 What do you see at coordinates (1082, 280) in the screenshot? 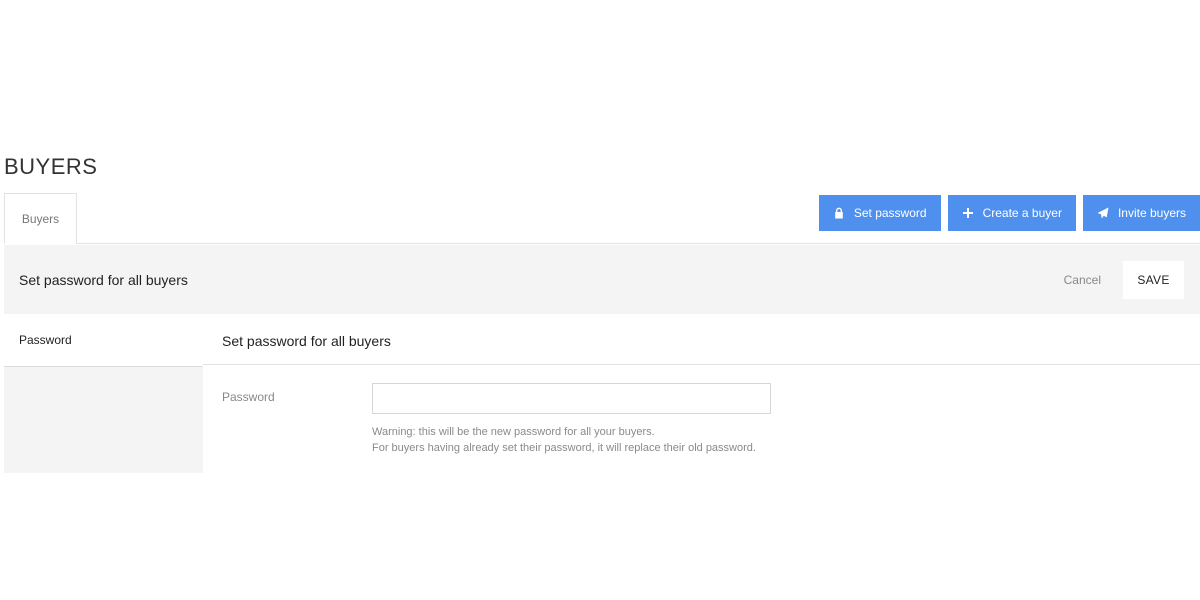
I see `cancel-button: Cancel` at bounding box center [1082, 280].